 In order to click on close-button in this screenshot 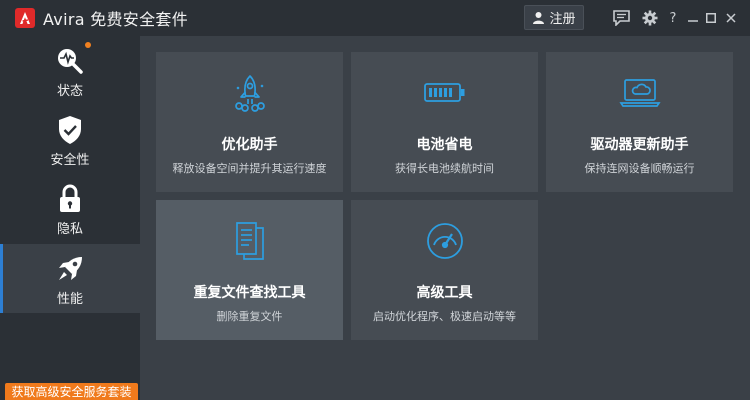, I will do `click(731, 18)`.